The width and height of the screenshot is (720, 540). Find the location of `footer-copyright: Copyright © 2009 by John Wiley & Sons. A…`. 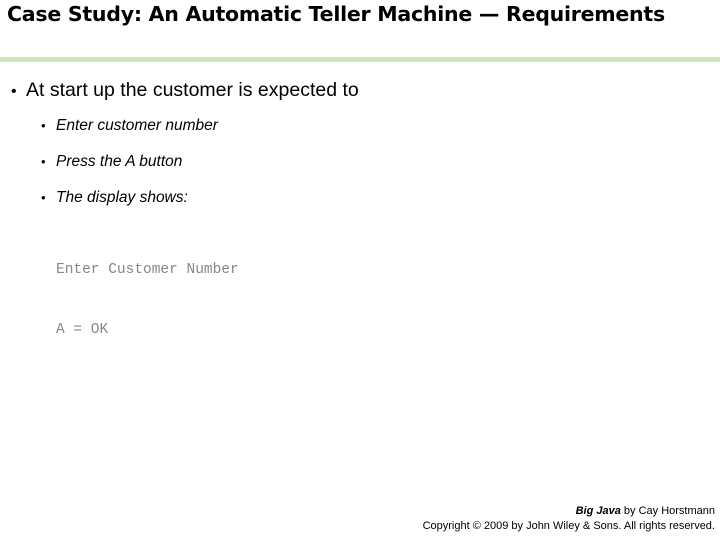

footer-copyright: Copyright © 2009 by John Wiley & Sons. A… is located at coordinates (568, 526).